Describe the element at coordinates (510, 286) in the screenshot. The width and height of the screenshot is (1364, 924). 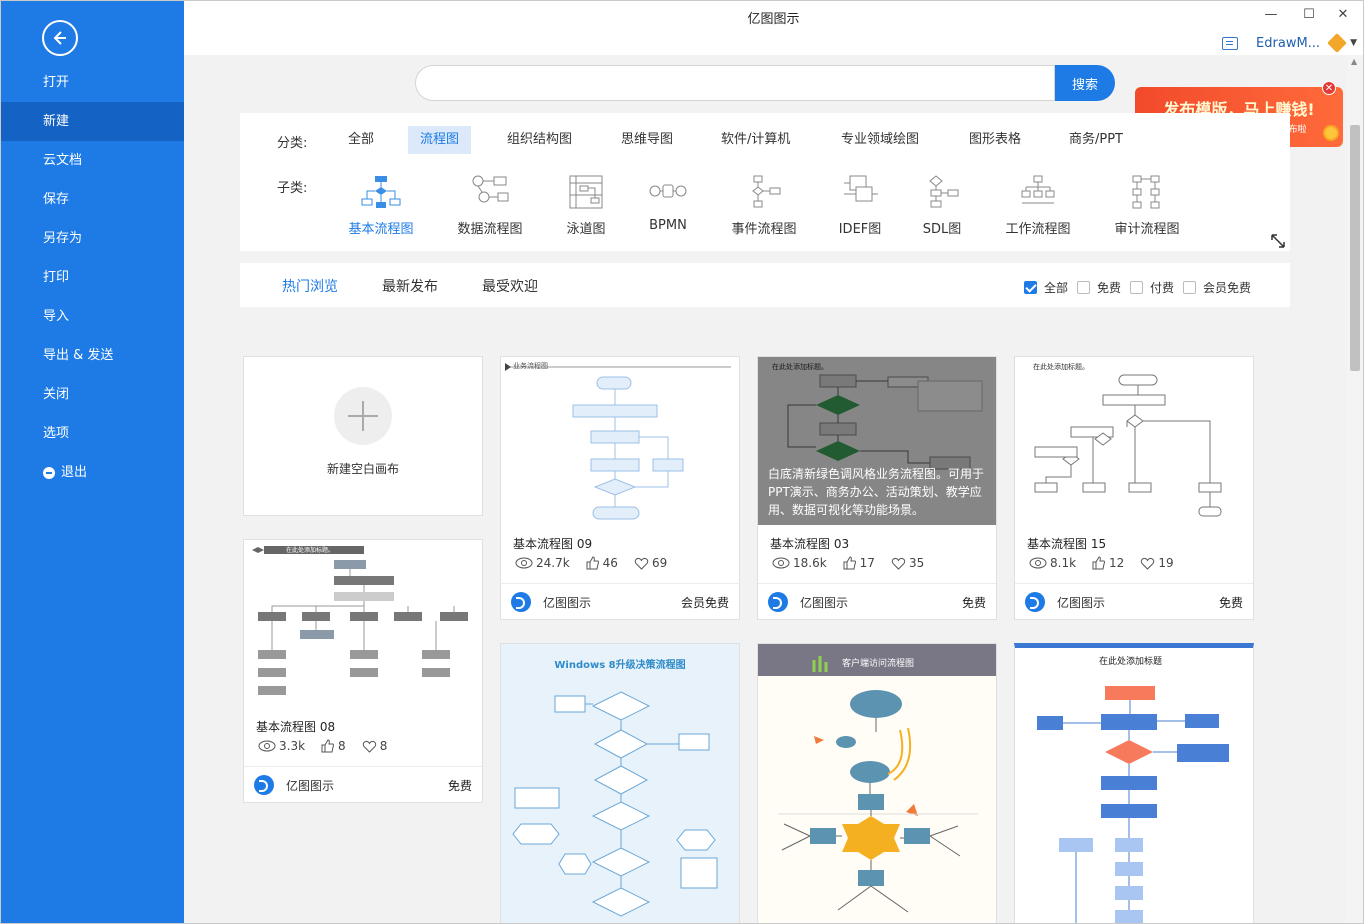
I see `tab-most-liked: 最受欢迎` at that location.